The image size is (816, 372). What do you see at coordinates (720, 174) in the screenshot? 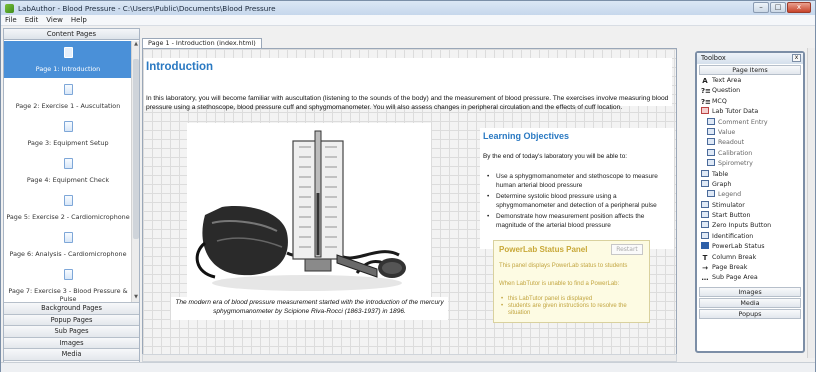
I see `toolbox-item-label: Table` at bounding box center [720, 174].